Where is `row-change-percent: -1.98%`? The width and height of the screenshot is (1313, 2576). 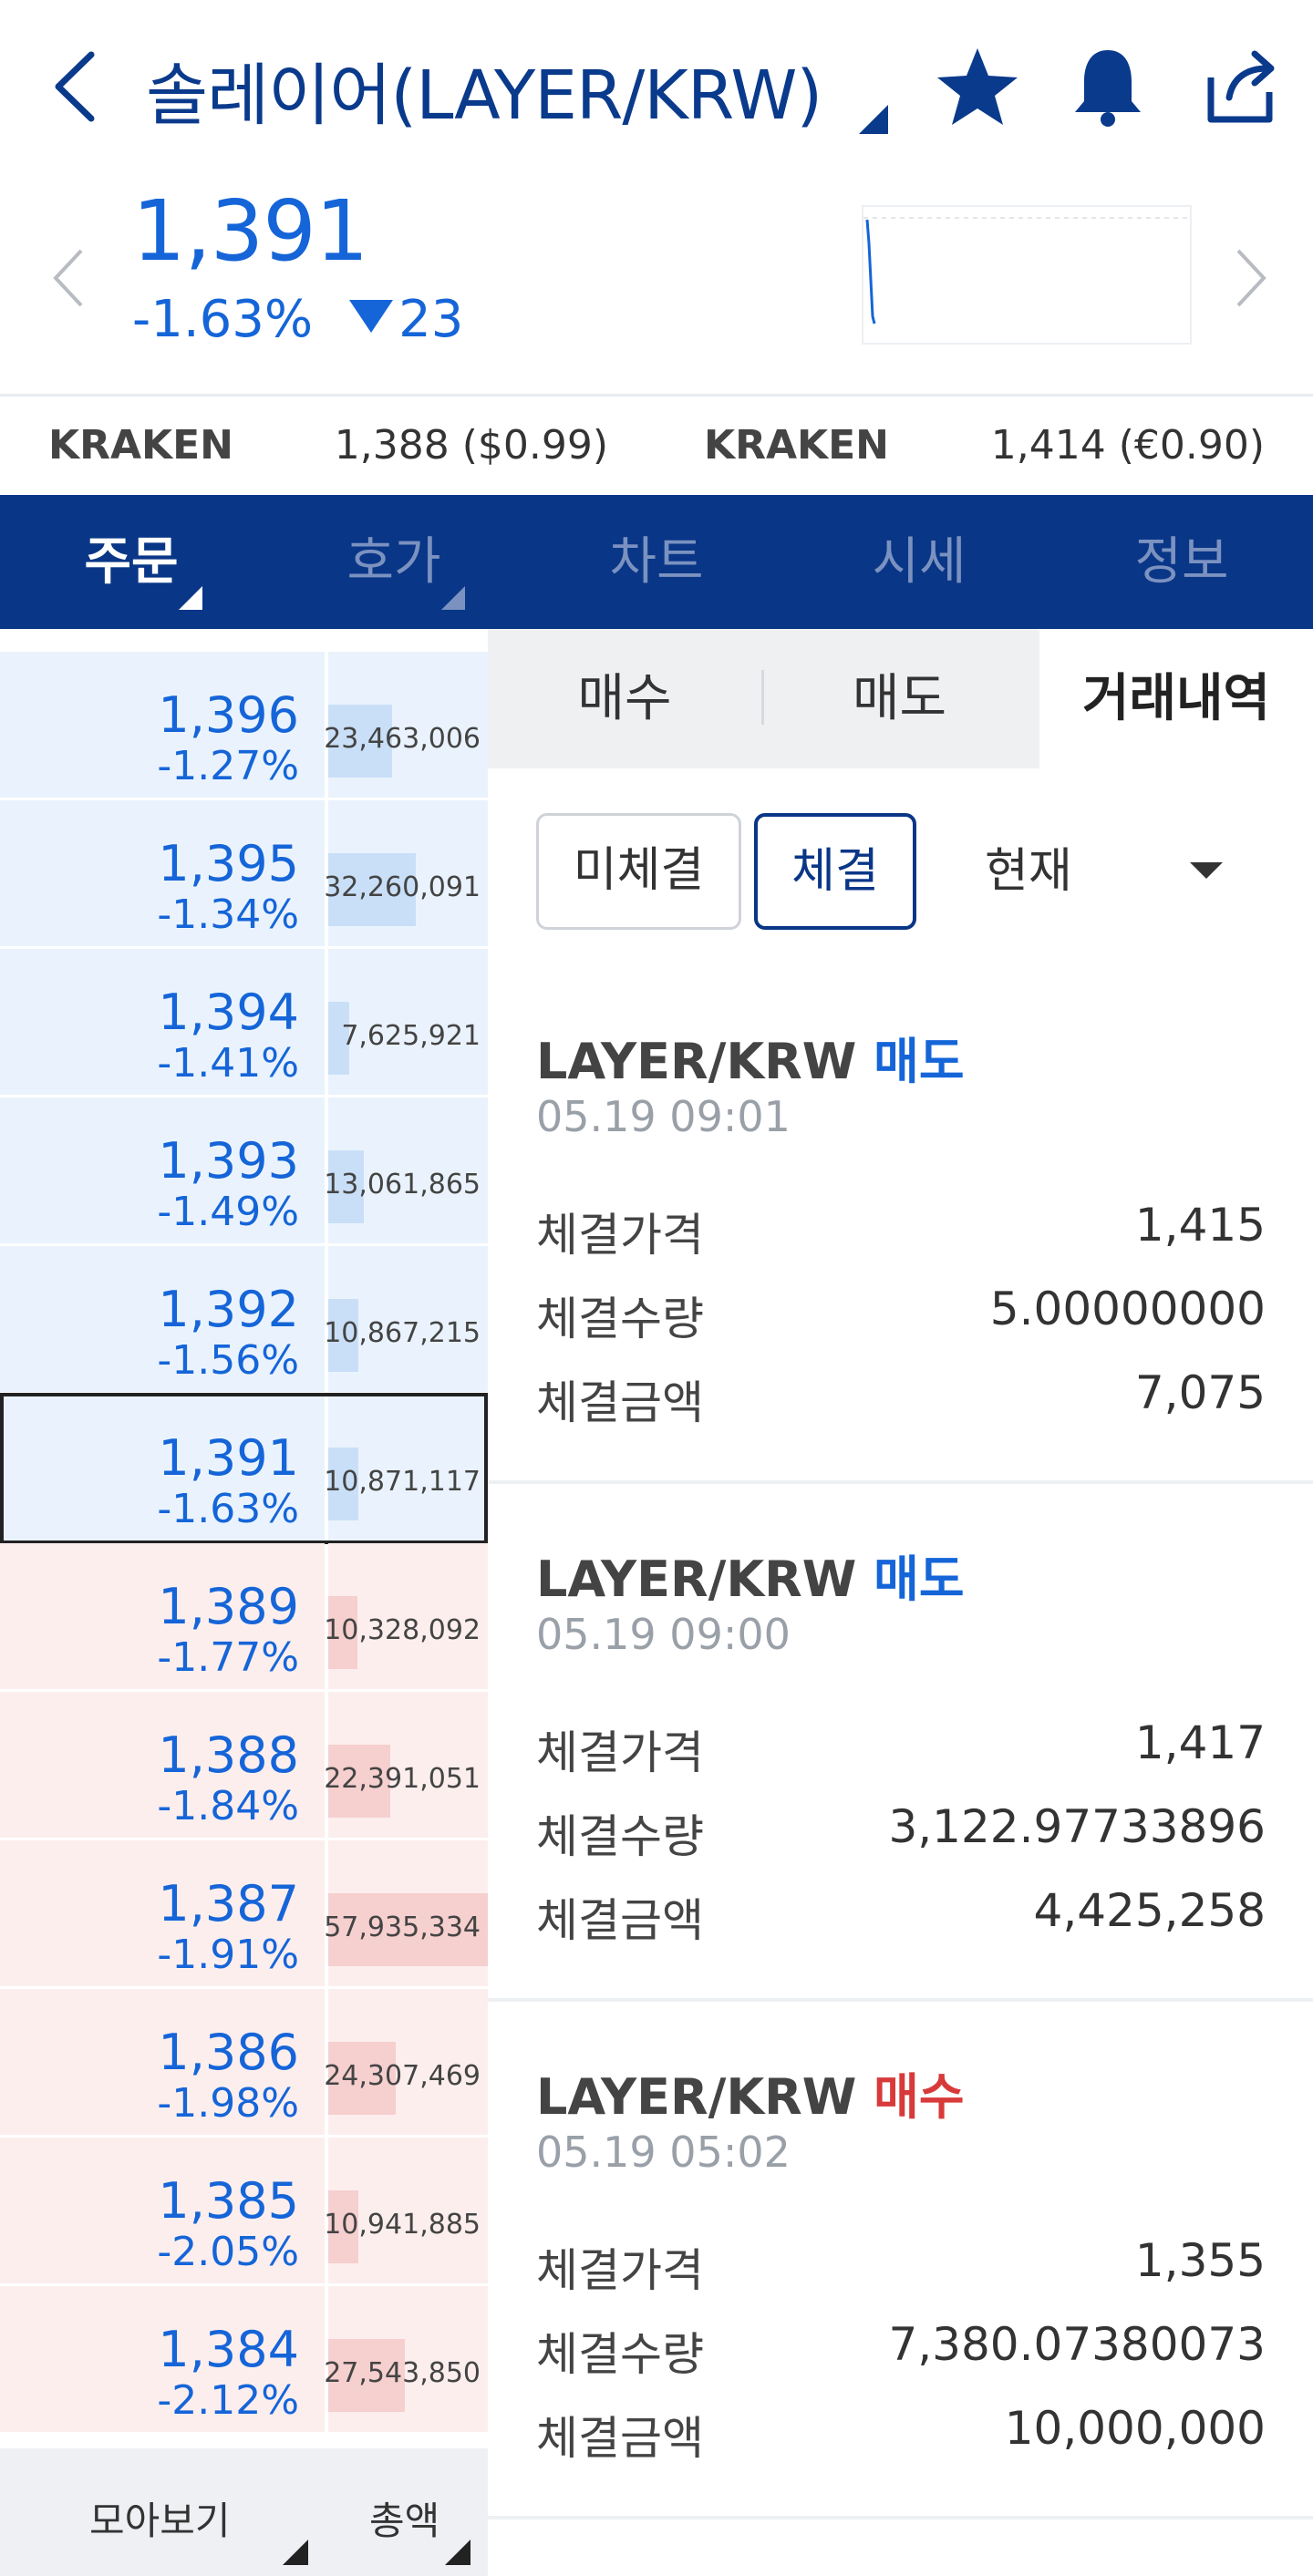
row-change-percent: -1.98% is located at coordinates (228, 2103).